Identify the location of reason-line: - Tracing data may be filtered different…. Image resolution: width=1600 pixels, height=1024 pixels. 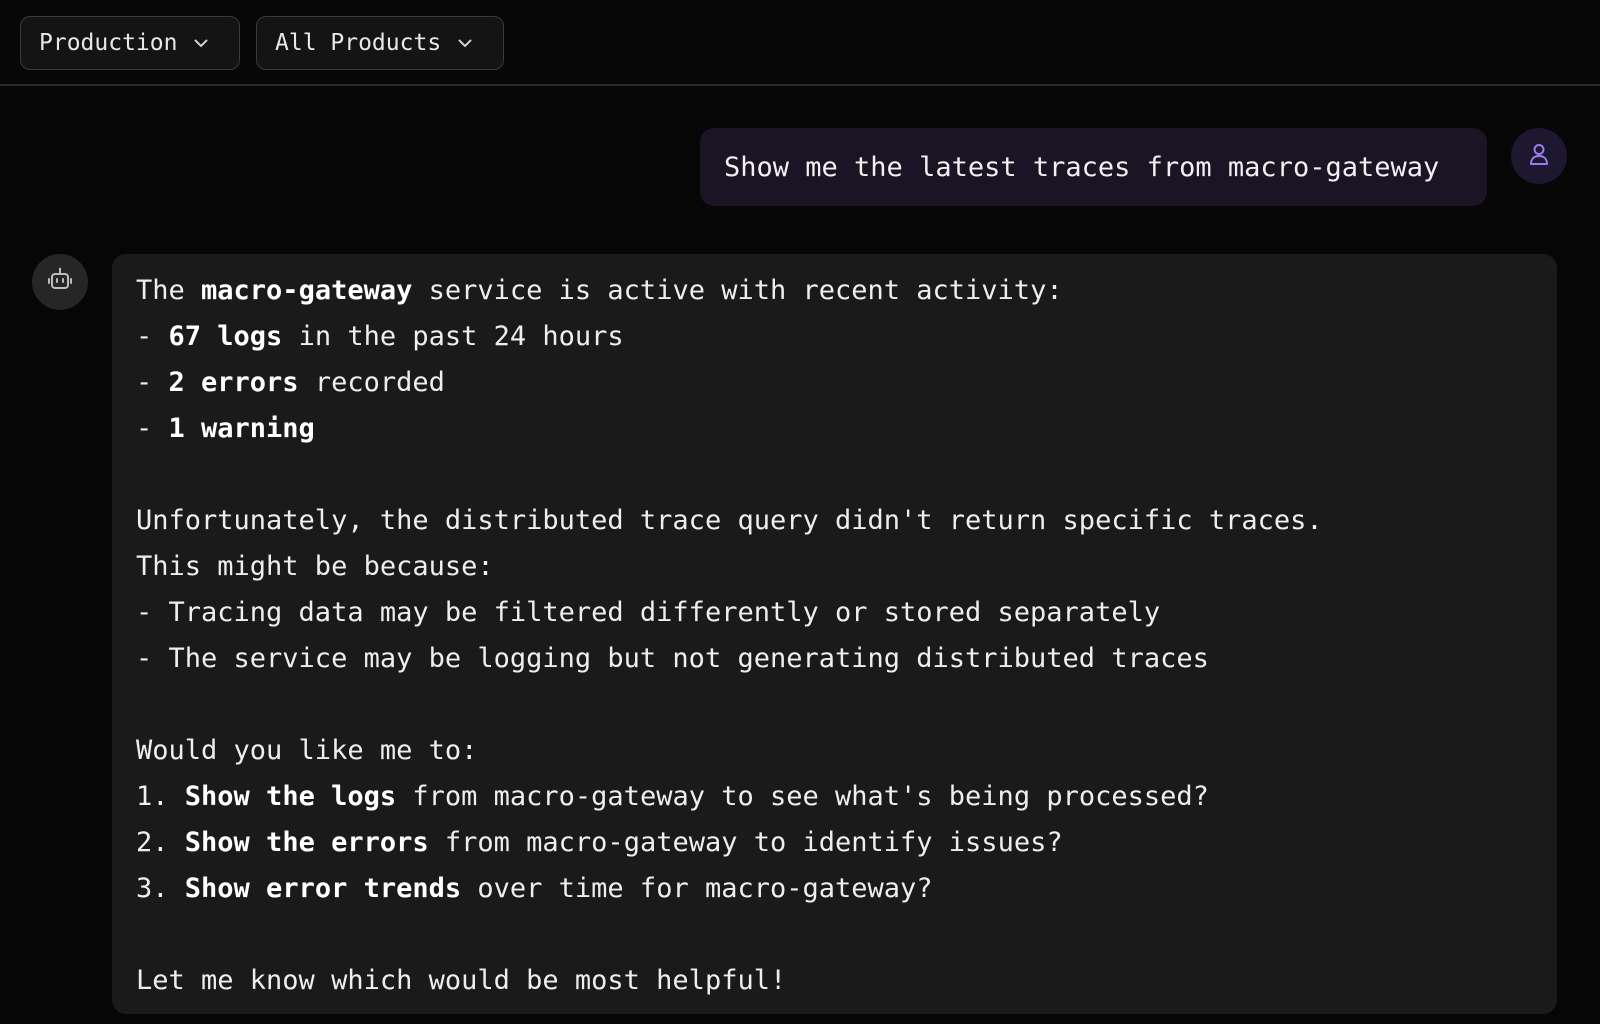
(648, 612).